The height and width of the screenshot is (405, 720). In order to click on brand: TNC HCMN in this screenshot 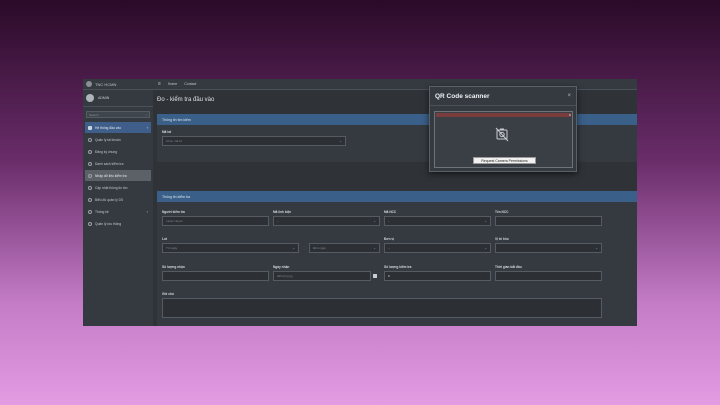, I will do `click(118, 84)`.